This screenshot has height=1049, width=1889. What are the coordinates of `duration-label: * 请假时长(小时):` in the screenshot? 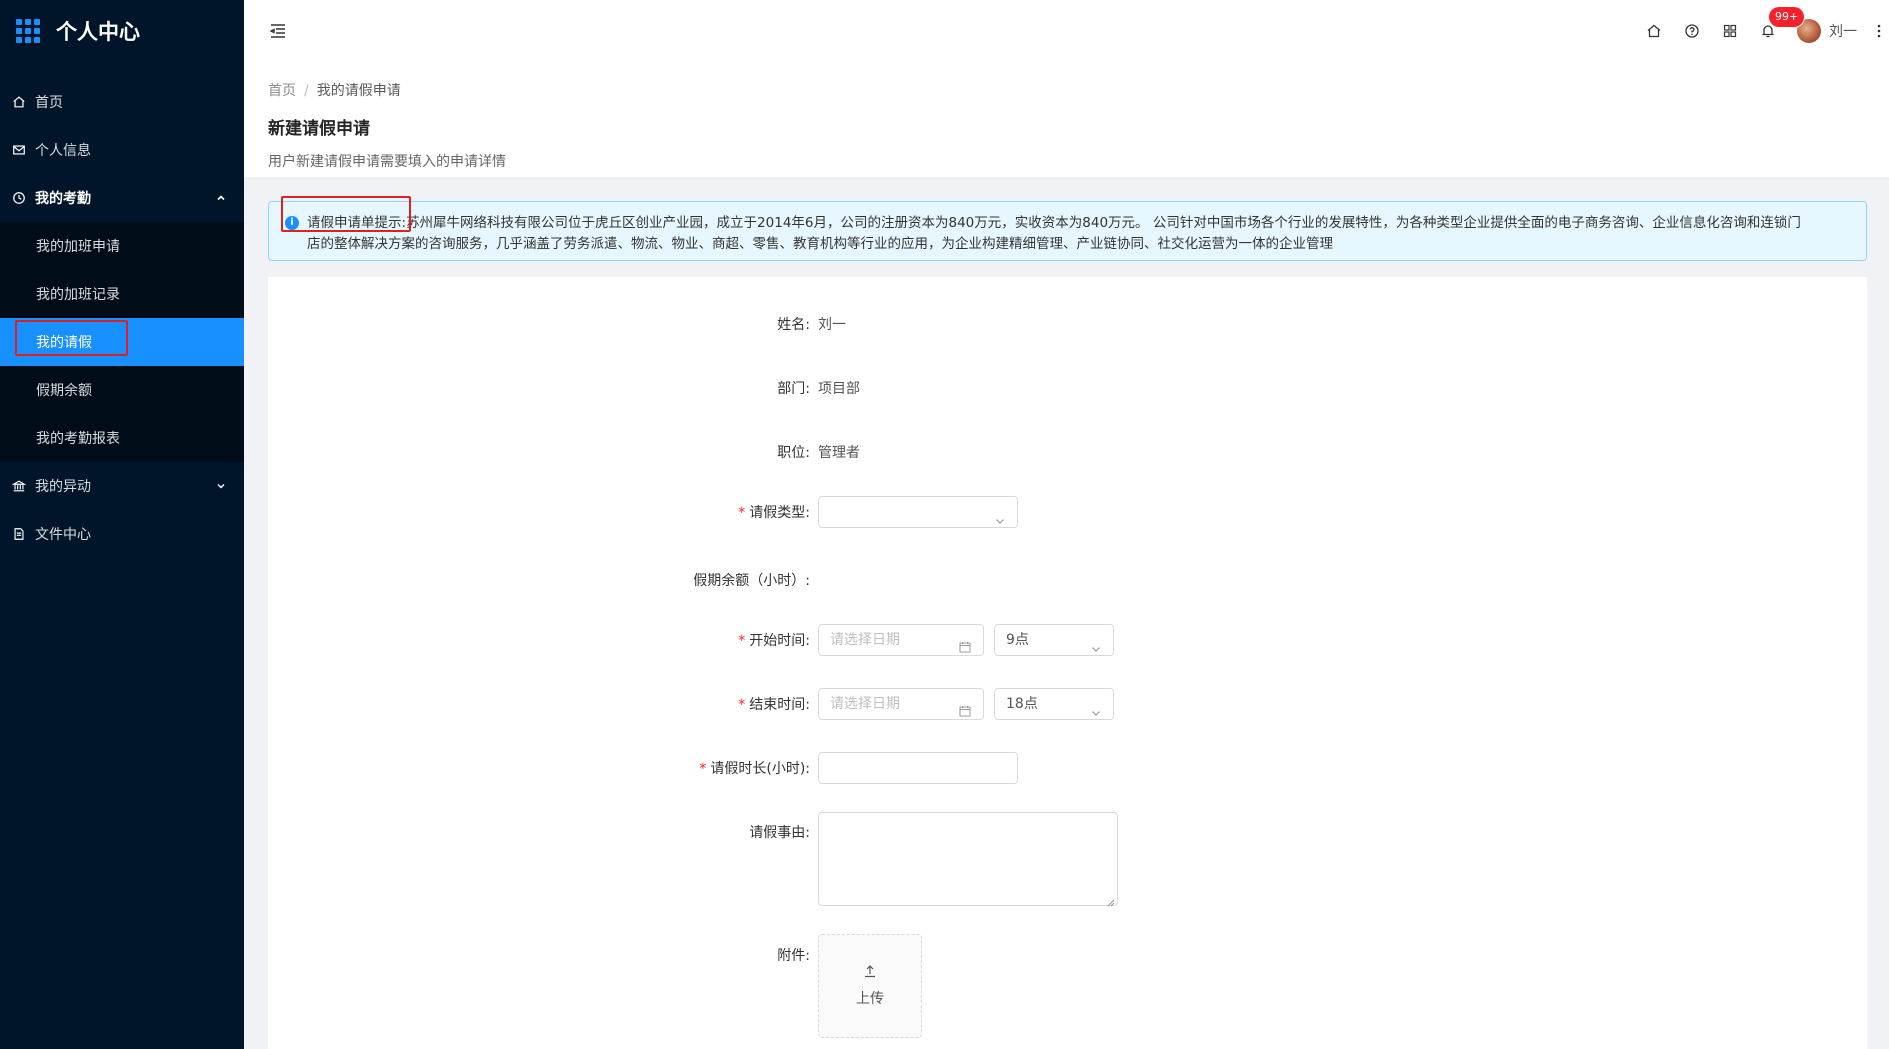 It's located at (543, 768).